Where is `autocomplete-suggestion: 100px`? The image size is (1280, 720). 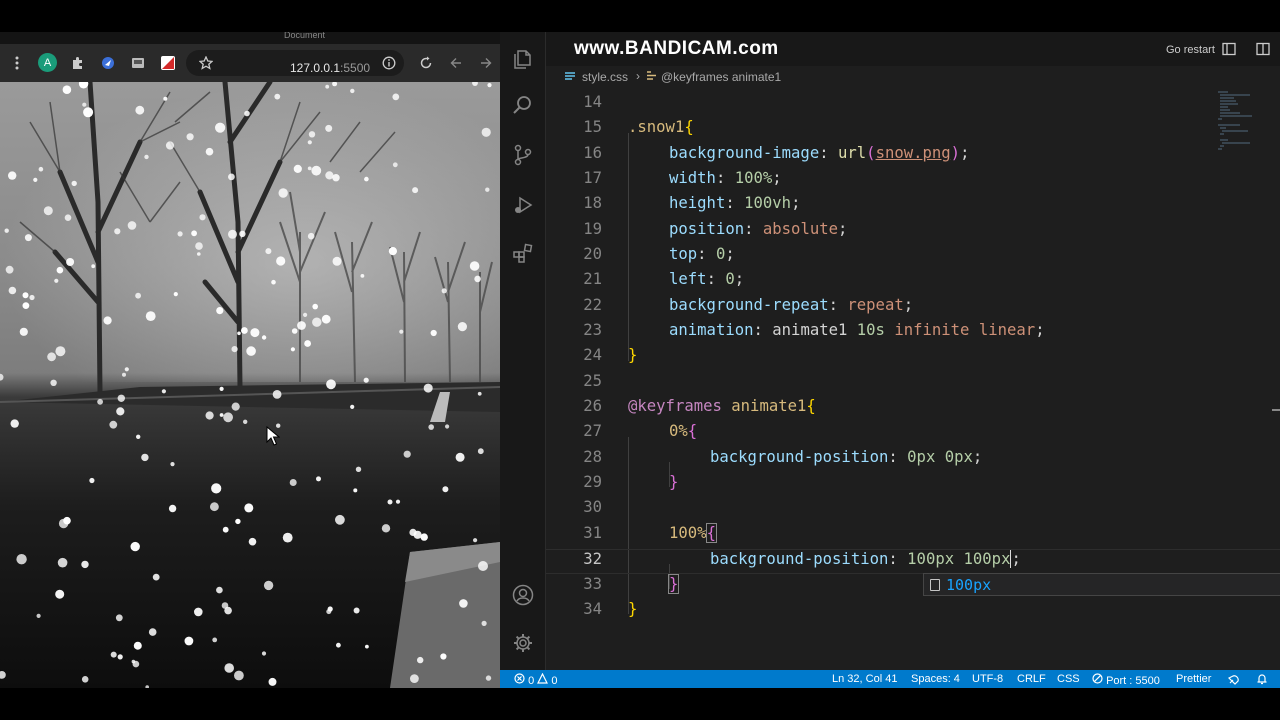 autocomplete-suggestion: 100px is located at coordinates (1101, 584).